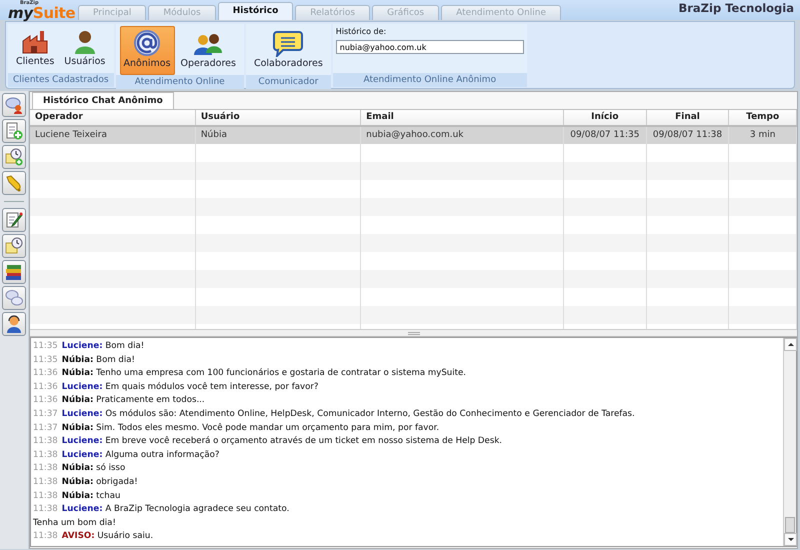 This screenshot has width=800, height=550. I want to click on column-header: Usuário, so click(278, 118).